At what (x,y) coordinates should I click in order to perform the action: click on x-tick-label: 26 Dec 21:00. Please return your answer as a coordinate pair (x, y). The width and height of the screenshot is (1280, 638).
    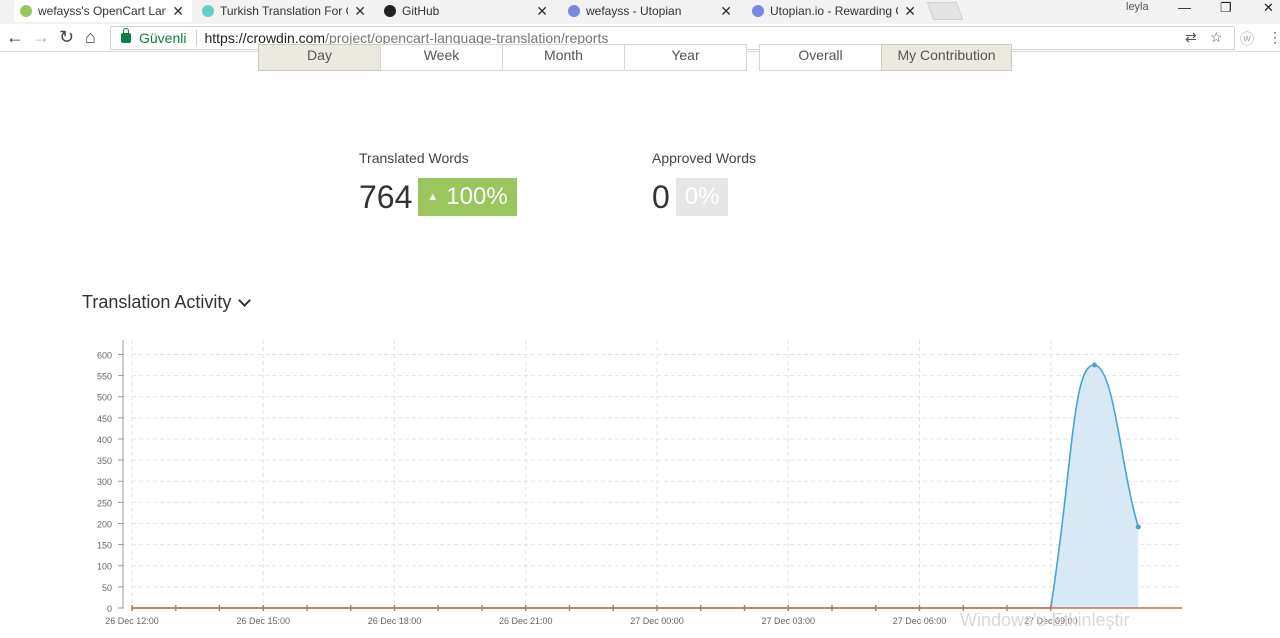
    Looking at the image, I should click on (526, 621).